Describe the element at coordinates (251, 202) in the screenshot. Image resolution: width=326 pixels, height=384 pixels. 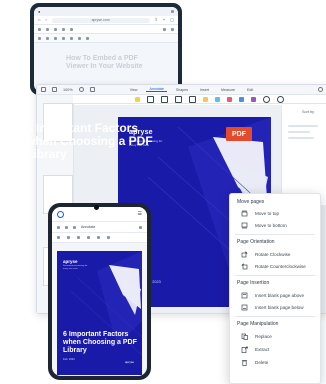
I see `section-move-pages: Move pages` at that location.